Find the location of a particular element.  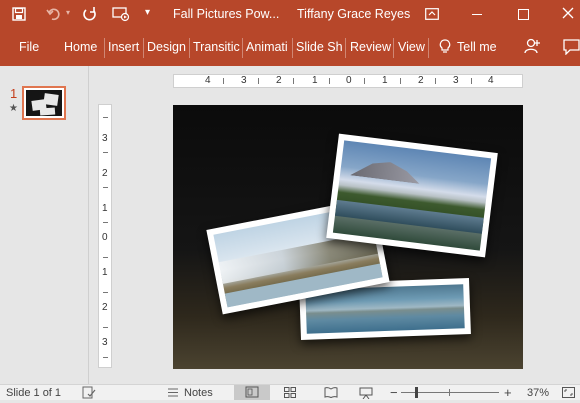

undo-dropdown-icon: ▾ is located at coordinates (68, 12).